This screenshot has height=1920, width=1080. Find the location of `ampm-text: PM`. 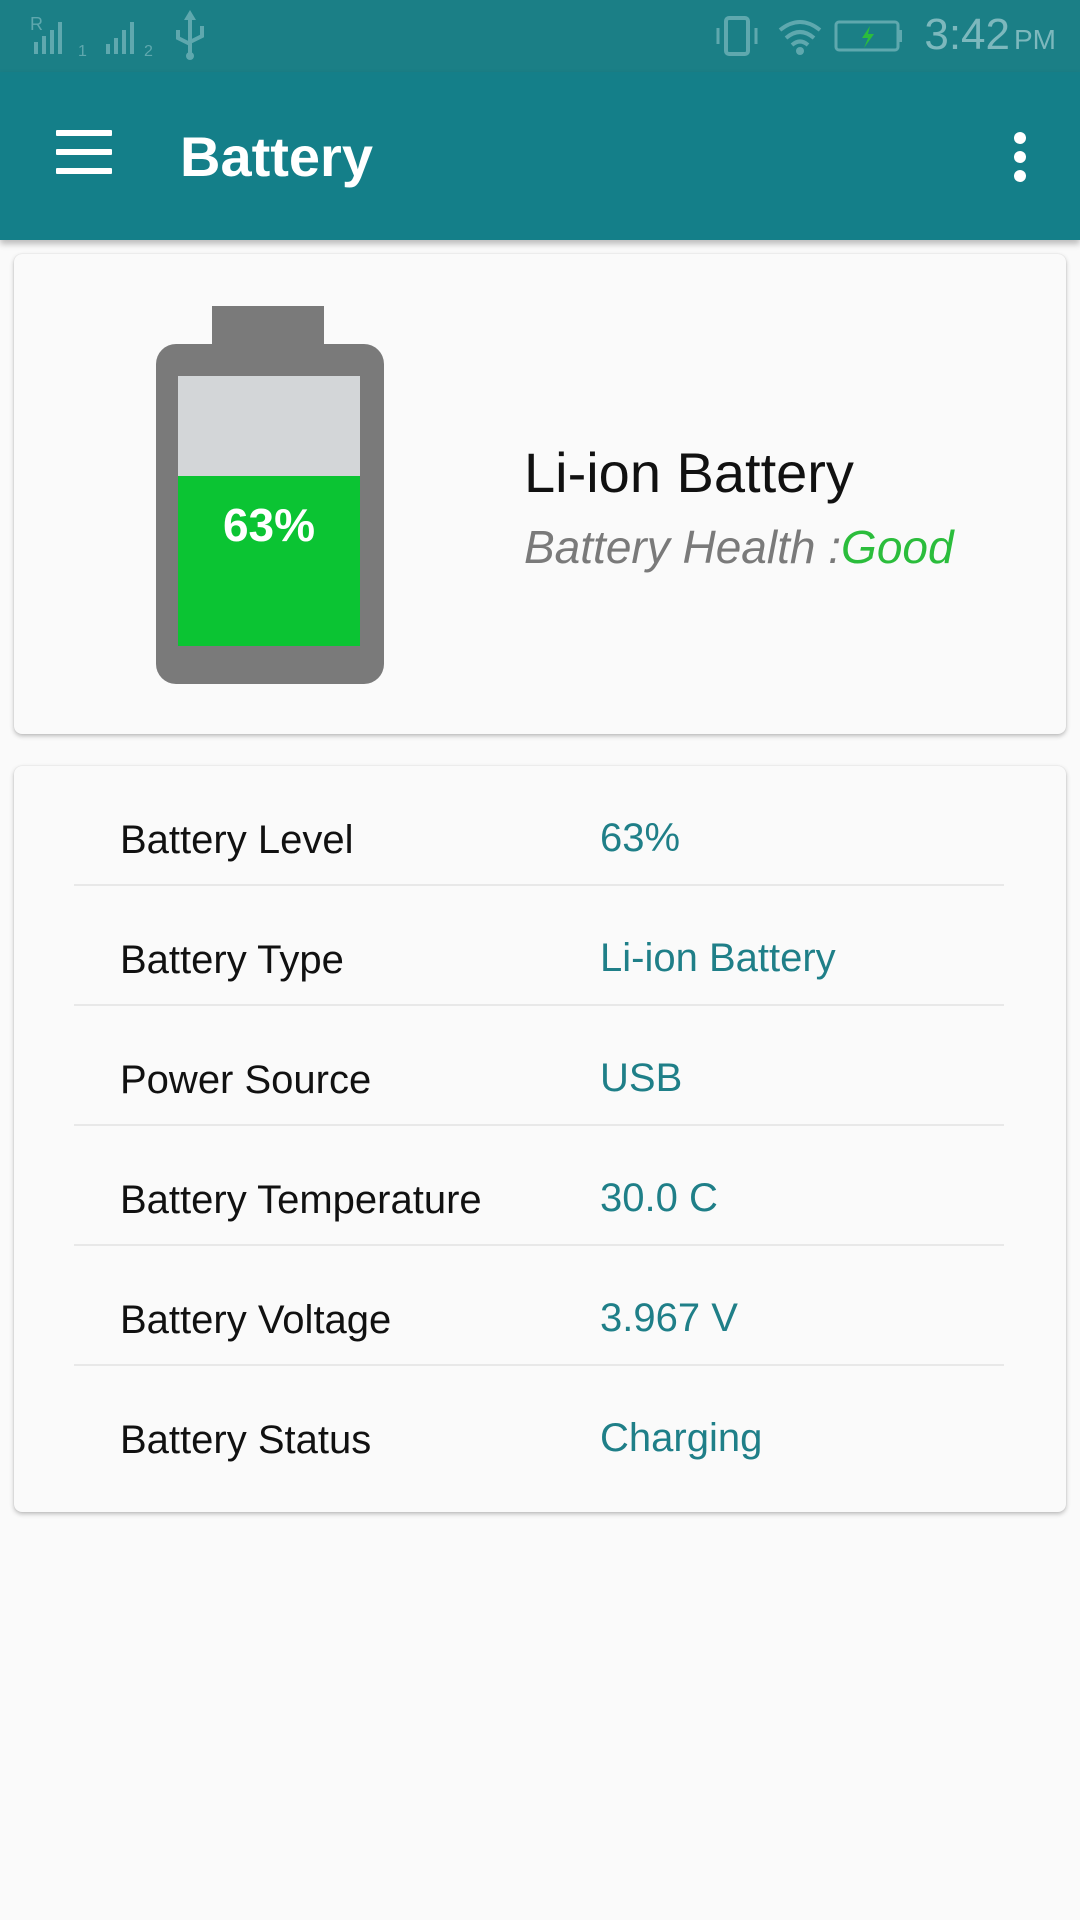

ampm-text: PM is located at coordinates (1035, 39).